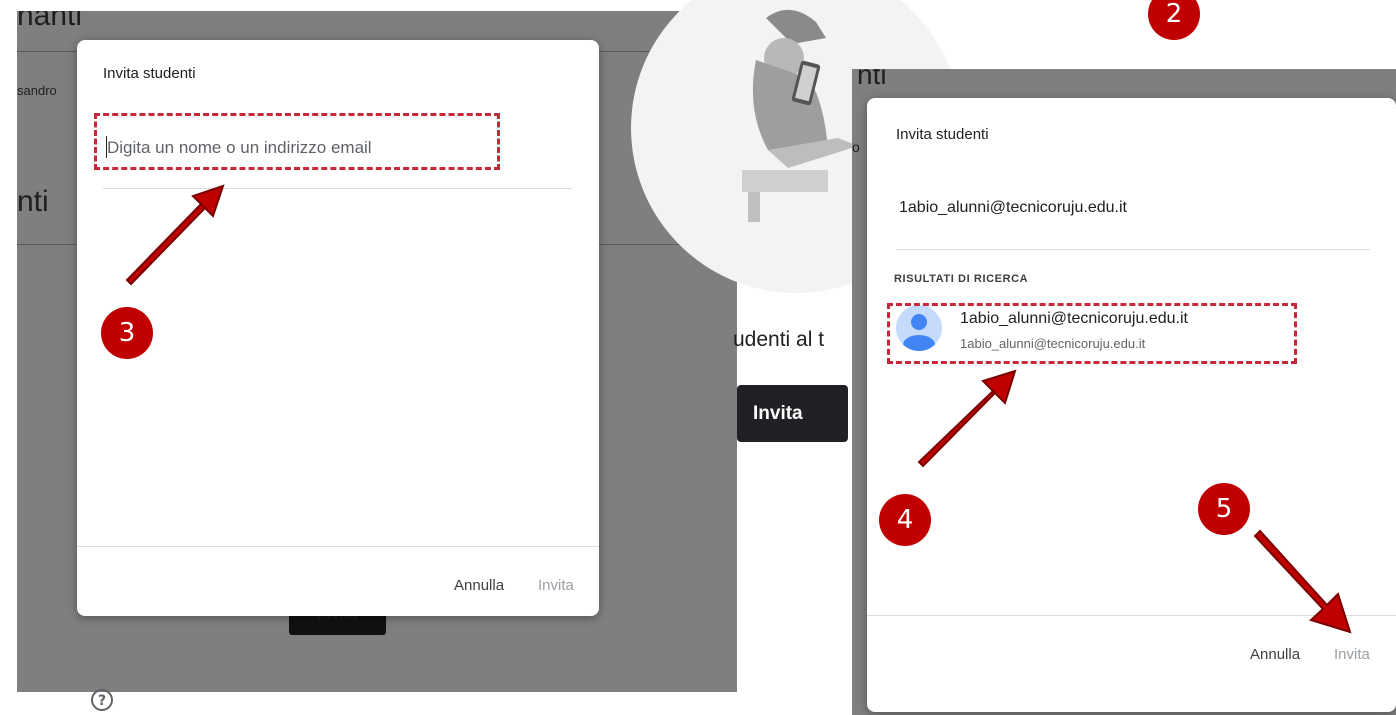 The height and width of the screenshot is (715, 1396). Describe the element at coordinates (779, 339) in the screenshot. I see `empty-state-message: udenti al t` at that location.